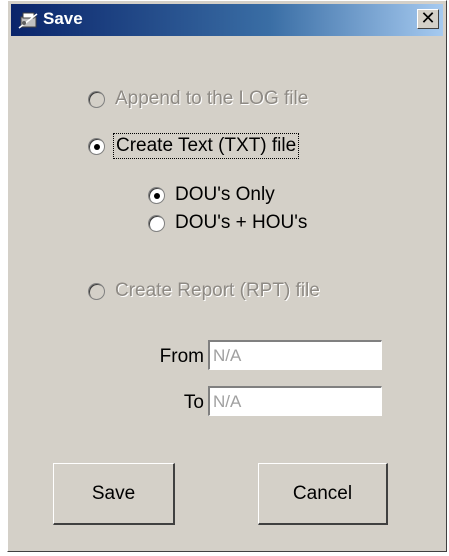 The height and width of the screenshot is (556, 449). I want to click on cancel-button: Cancel, so click(323, 494).